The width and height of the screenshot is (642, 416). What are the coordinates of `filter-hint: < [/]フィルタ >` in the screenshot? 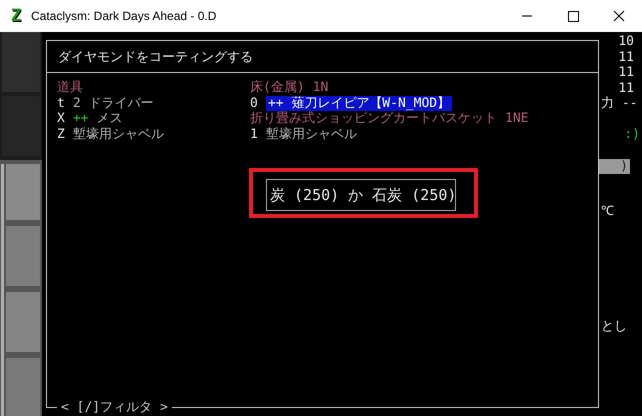 It's located at (114, 408).